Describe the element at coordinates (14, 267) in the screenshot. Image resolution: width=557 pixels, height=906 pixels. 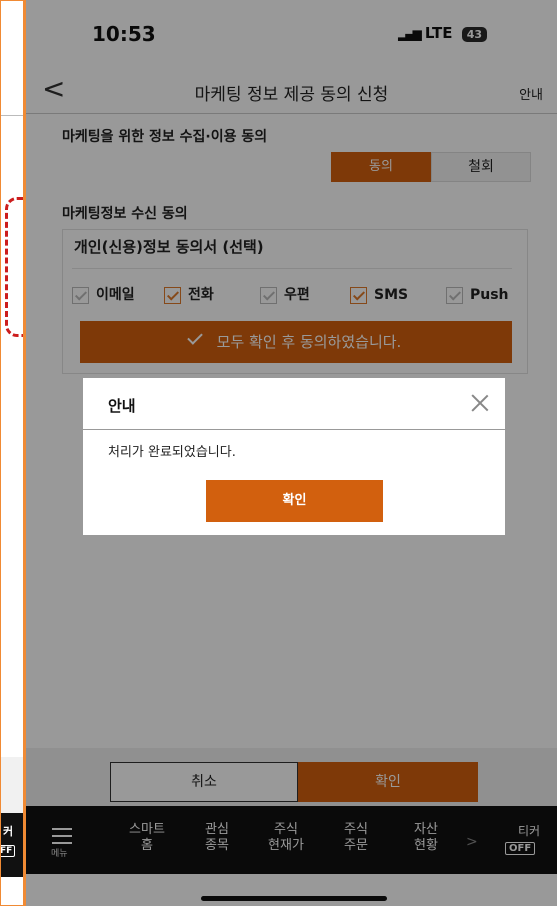
I see `highlight-dashed-frame` at that location.